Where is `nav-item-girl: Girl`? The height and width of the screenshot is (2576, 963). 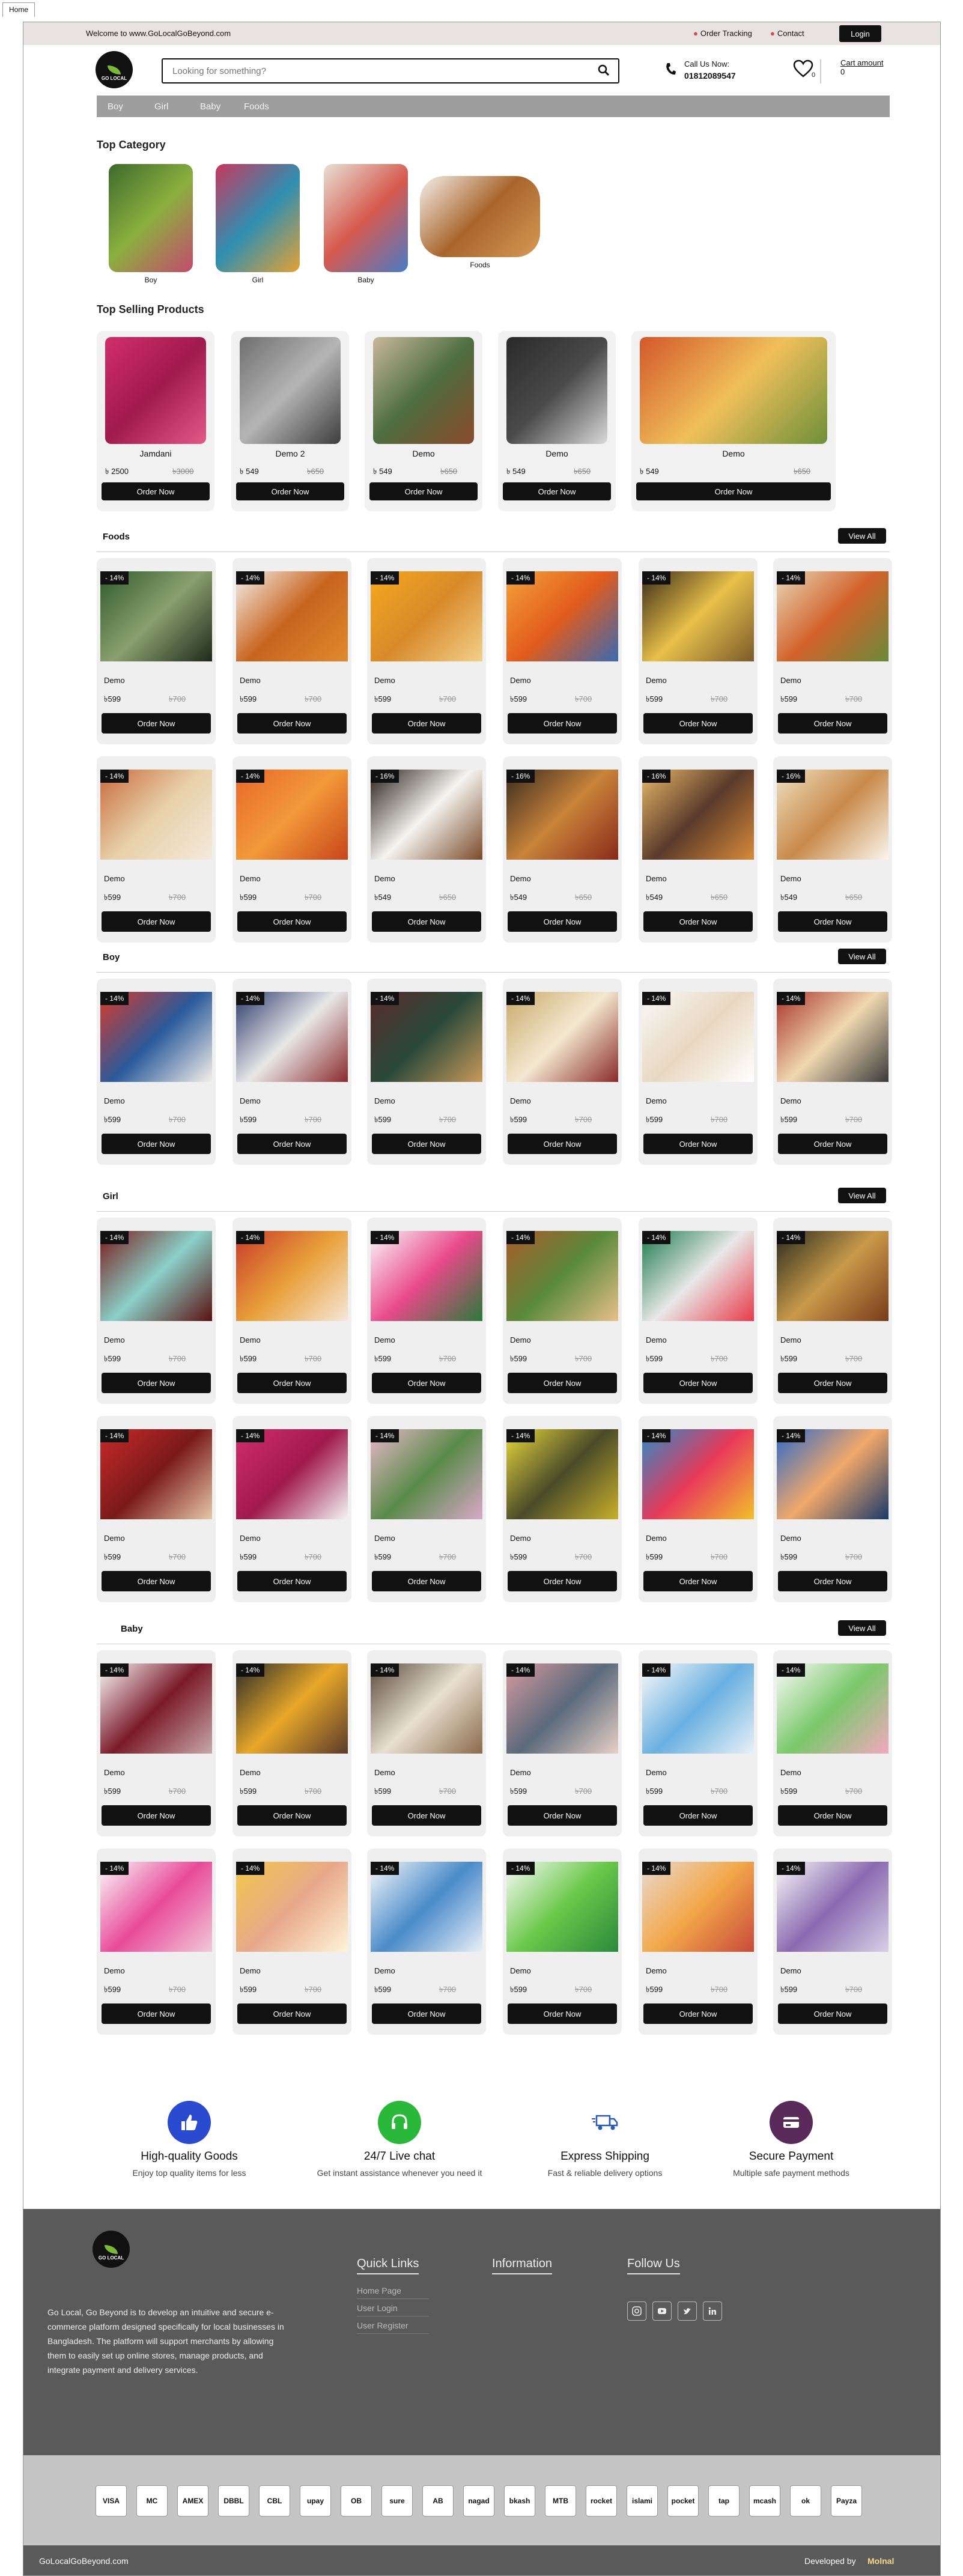 nav-item-girl: Girl is located at coordinates (161, 107).